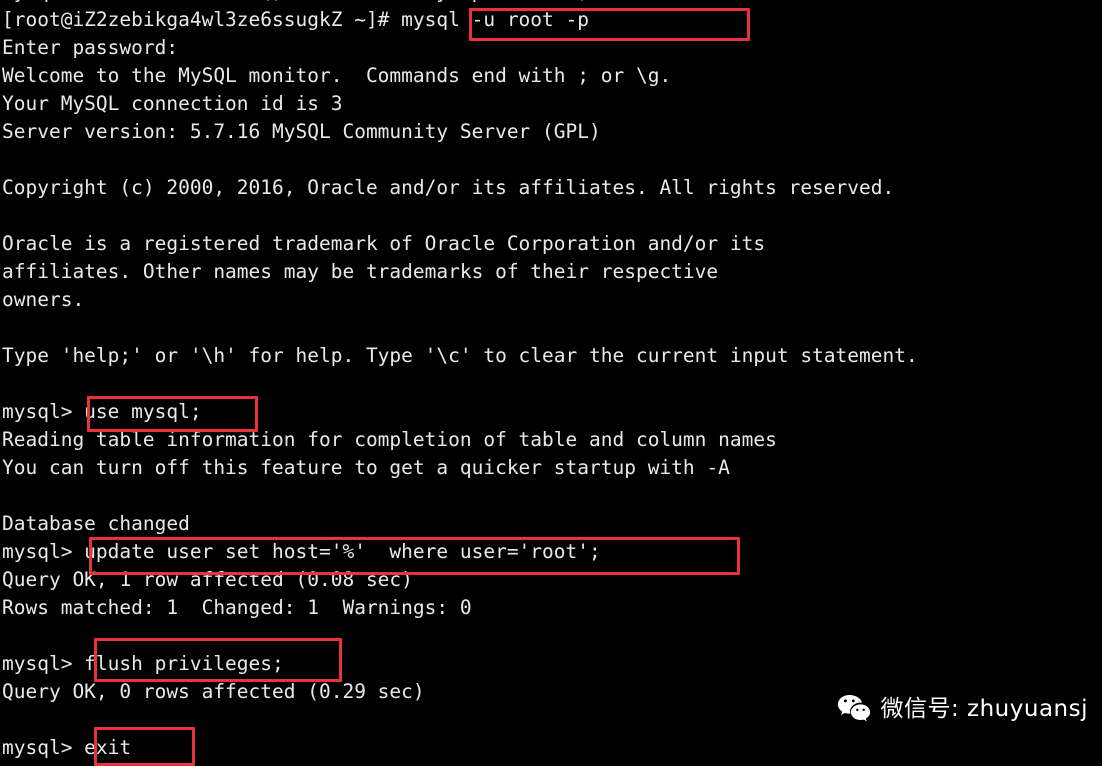 The image size is (1102, 766). Describe the element at coordinates (96, 523) in the screenshot. I see `terminal-line: Database changed` at that location.